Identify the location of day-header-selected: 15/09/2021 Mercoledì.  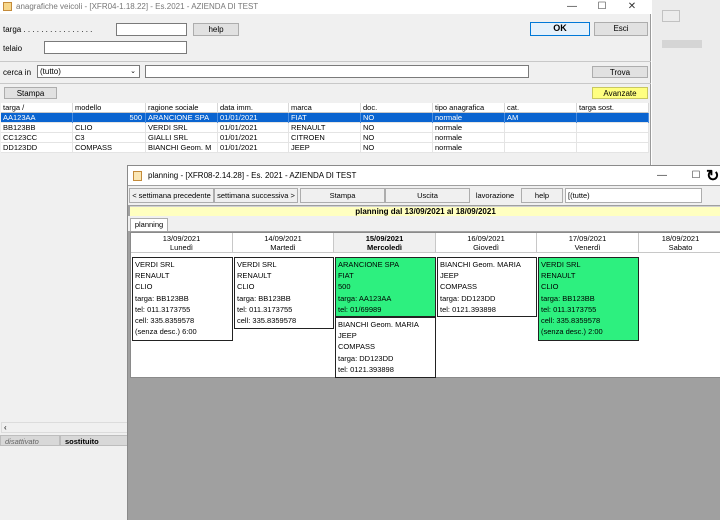
(385, 243).